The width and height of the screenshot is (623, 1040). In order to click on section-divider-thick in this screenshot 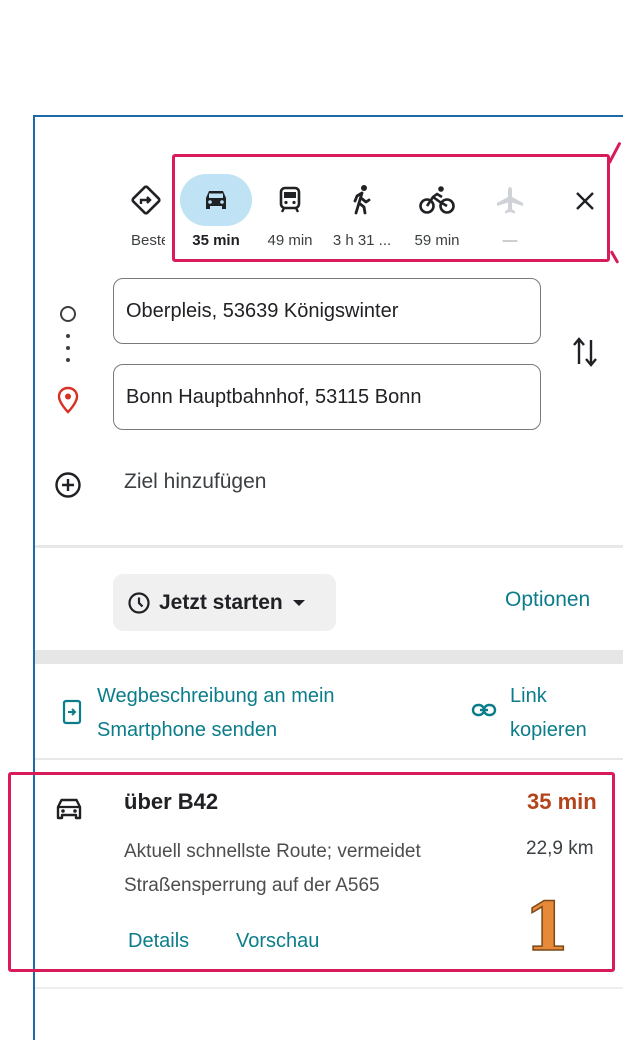, I will do `click(329, 657)`.